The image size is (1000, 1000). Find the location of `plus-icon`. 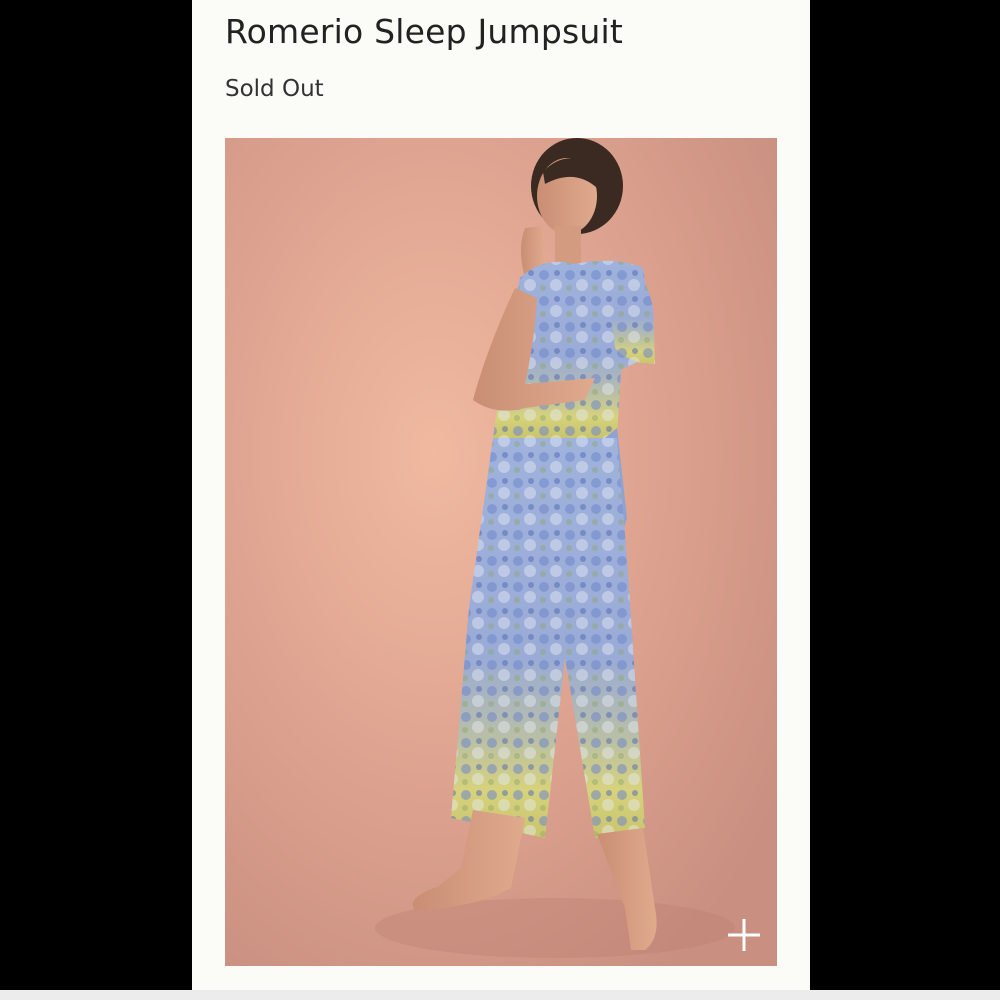

plus-icon is located at coordinates (744, 935).